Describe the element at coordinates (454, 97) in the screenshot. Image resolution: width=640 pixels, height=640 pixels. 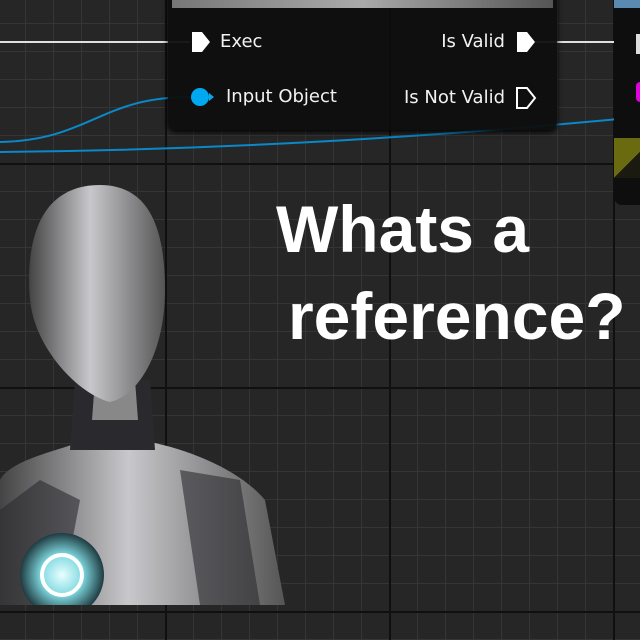
I see `pin-is-not-valid: Is Not Valid` at that location.